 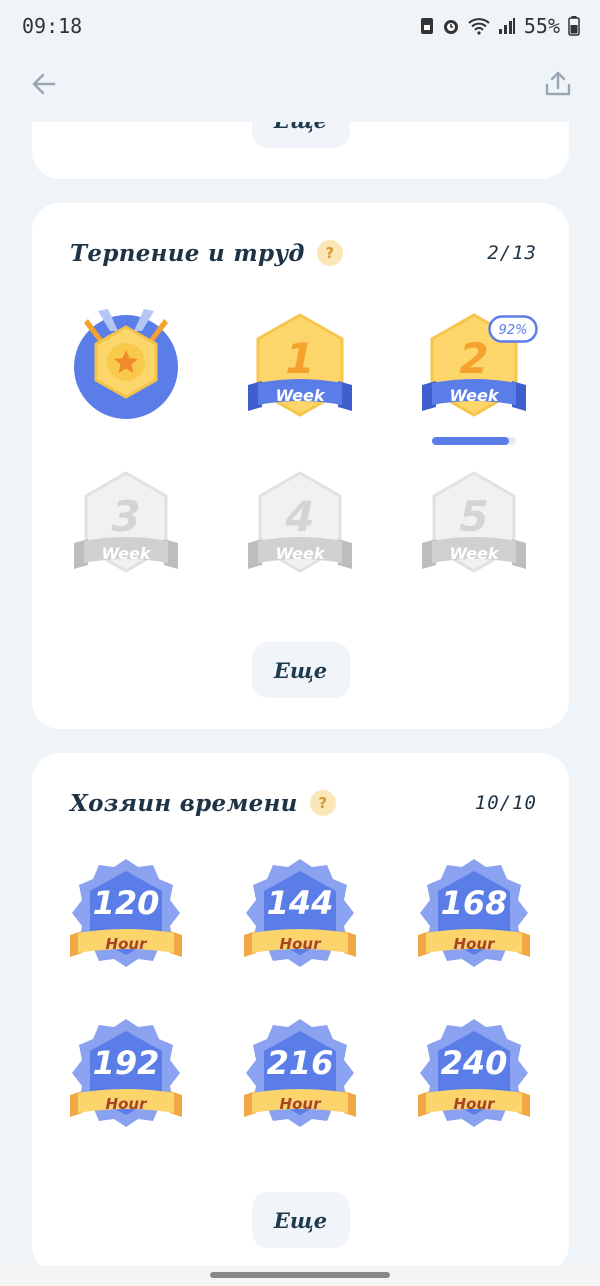 I want to click on hour-number: 168, so click(x=474, y=903).